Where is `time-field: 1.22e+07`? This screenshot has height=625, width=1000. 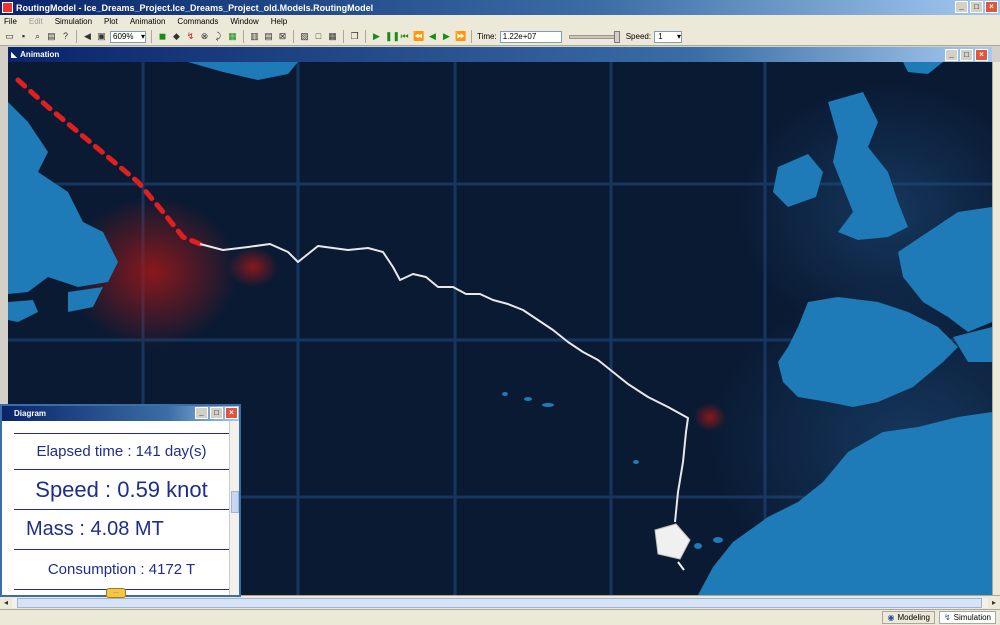
time-field: 1.22e+07 is located at coordinates (530, 36).